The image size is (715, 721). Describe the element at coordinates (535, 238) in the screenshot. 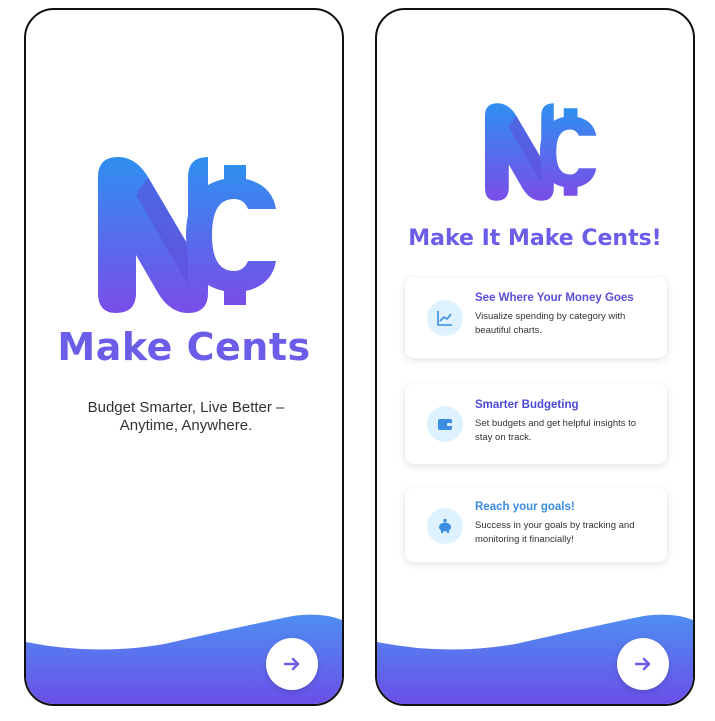

I see `onboarding-title: Make It Make Cents!` at that location.